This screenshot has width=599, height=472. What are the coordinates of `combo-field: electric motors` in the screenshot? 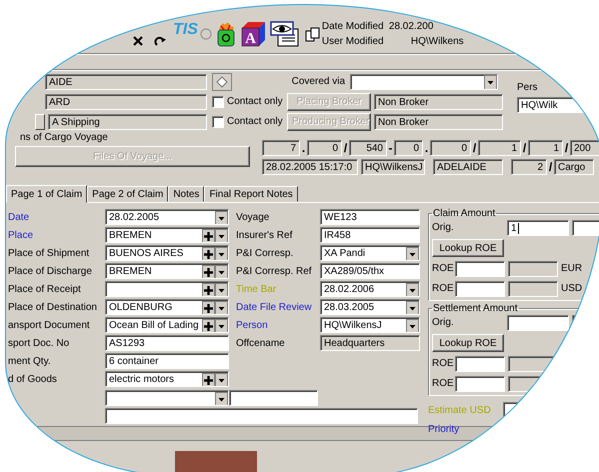 It's located at (167, 379).